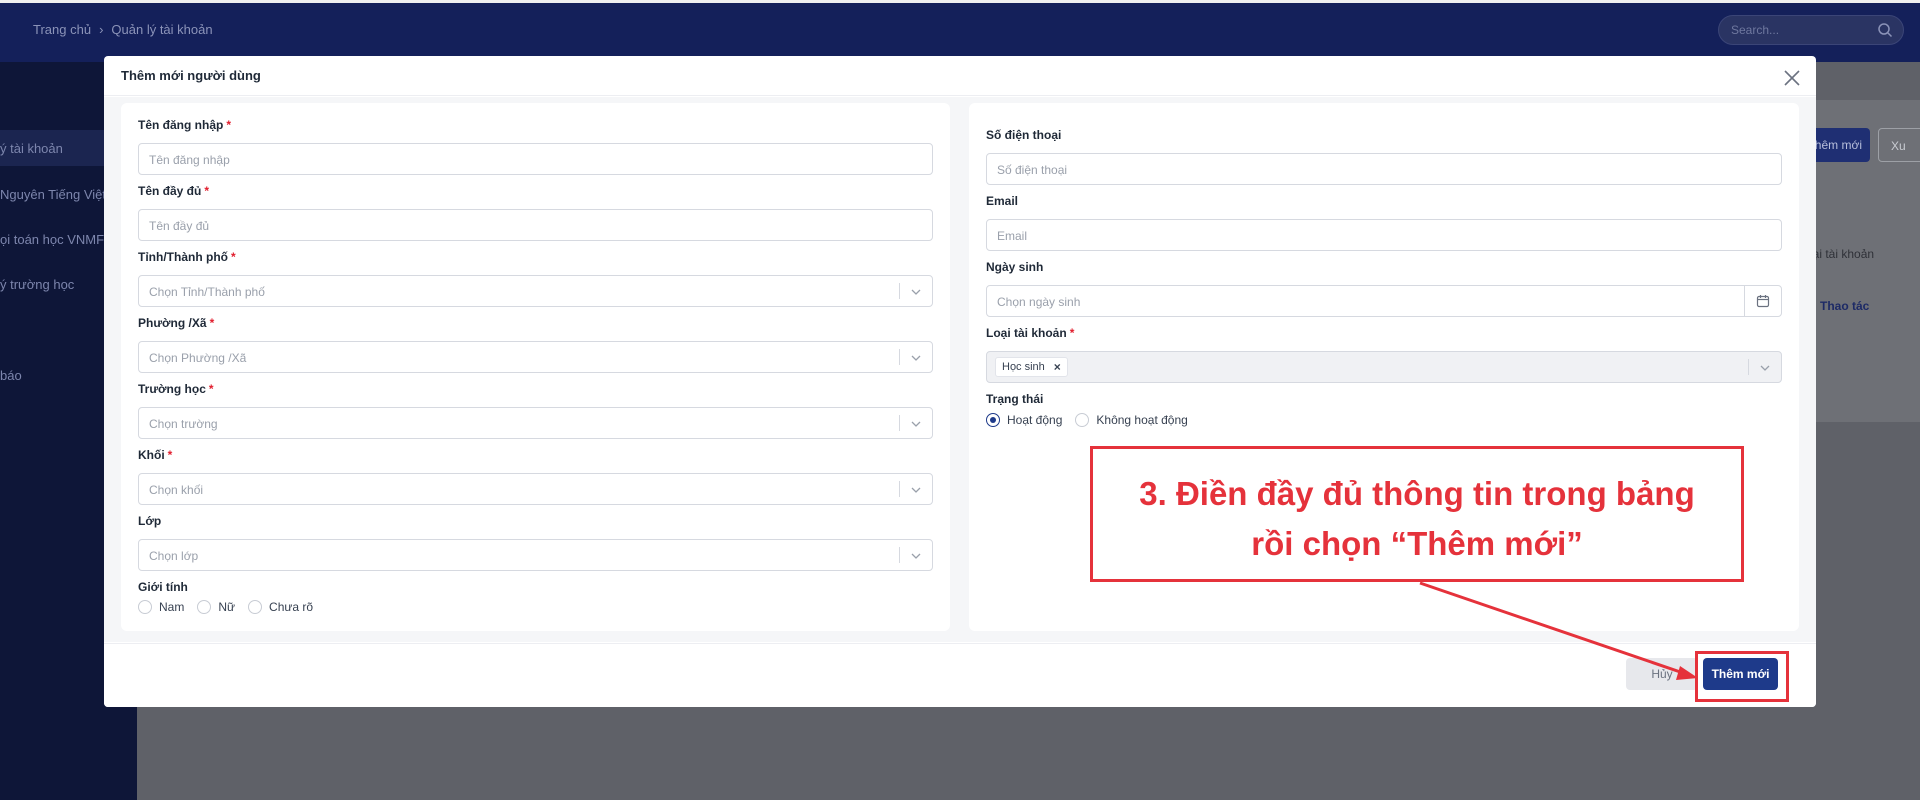 This screenshot has width=1920, height=800. What do you see at coordinates (535, 489) in the screenshot?
I see `grade-select: Chọn khối` at bounding box center [535, 489].